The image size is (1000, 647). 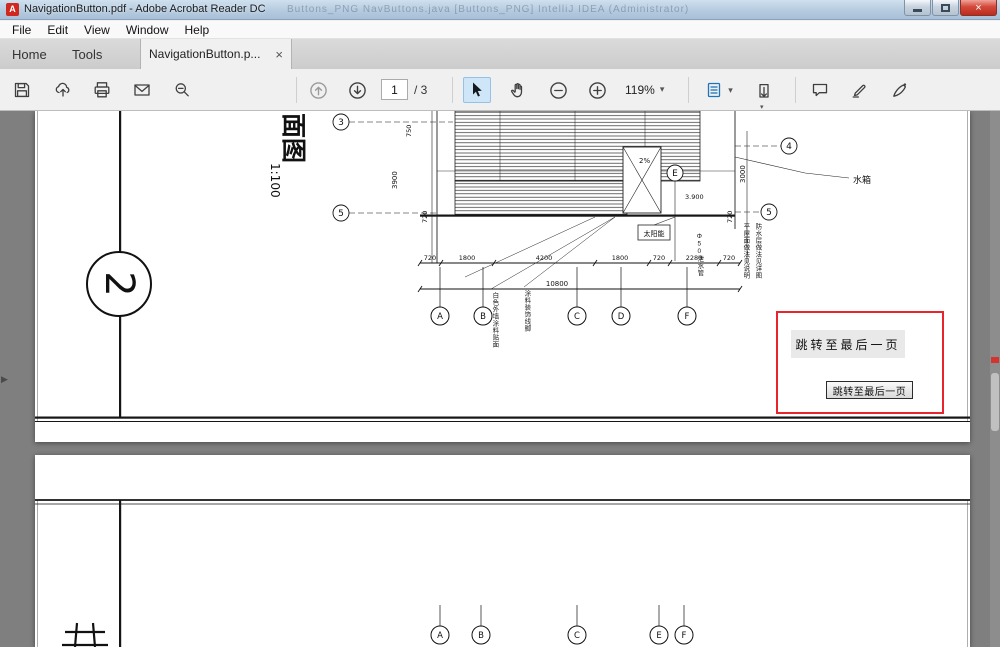 I want to click on maximize-icon, so click(x=945, y=7).